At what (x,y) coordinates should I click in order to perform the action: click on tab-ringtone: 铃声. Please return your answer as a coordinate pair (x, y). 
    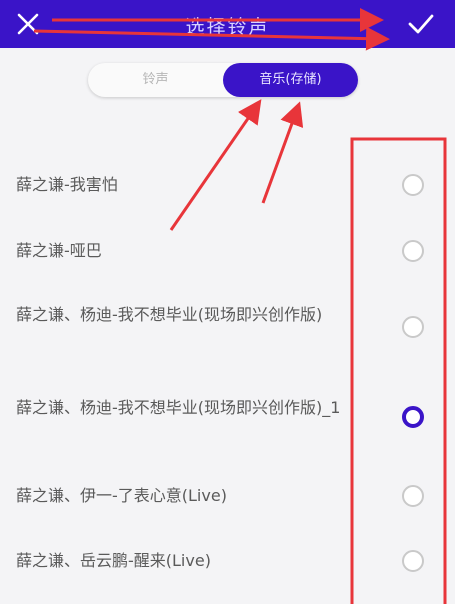
    Looking at the image, I should click on (155, 80).